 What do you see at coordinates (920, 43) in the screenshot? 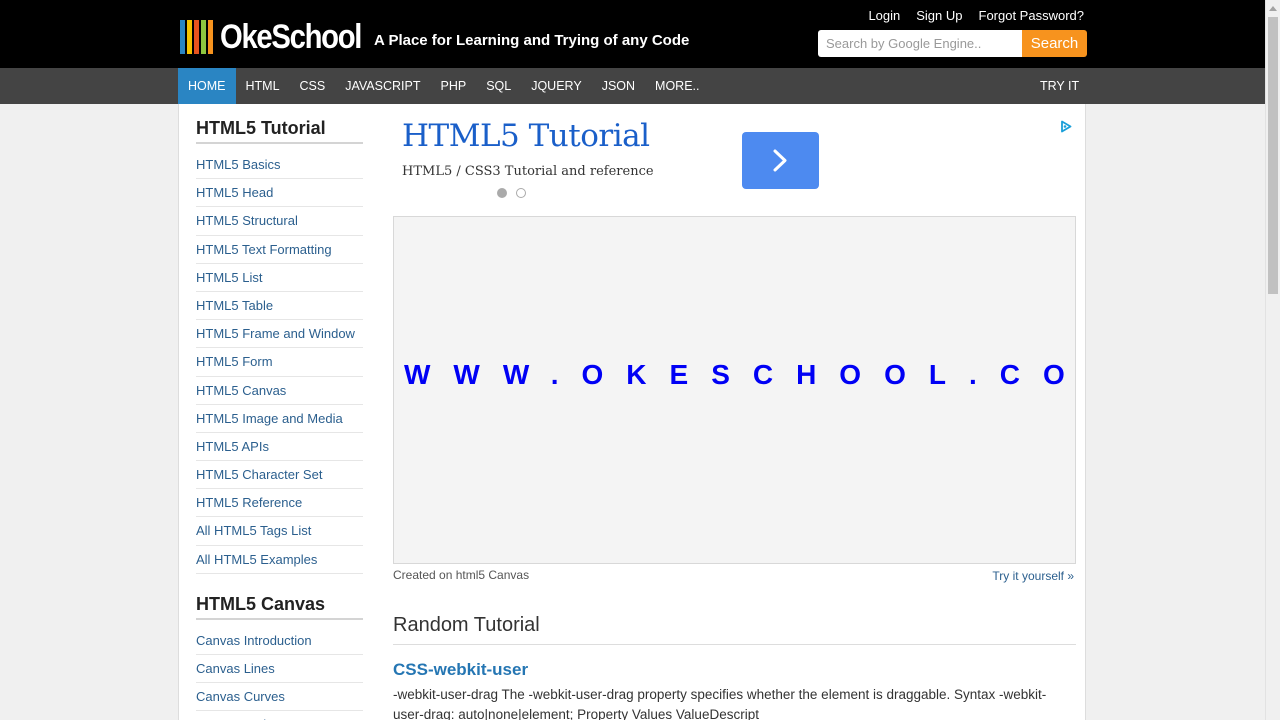
I see `search-input` at bounding box center [920, 43].